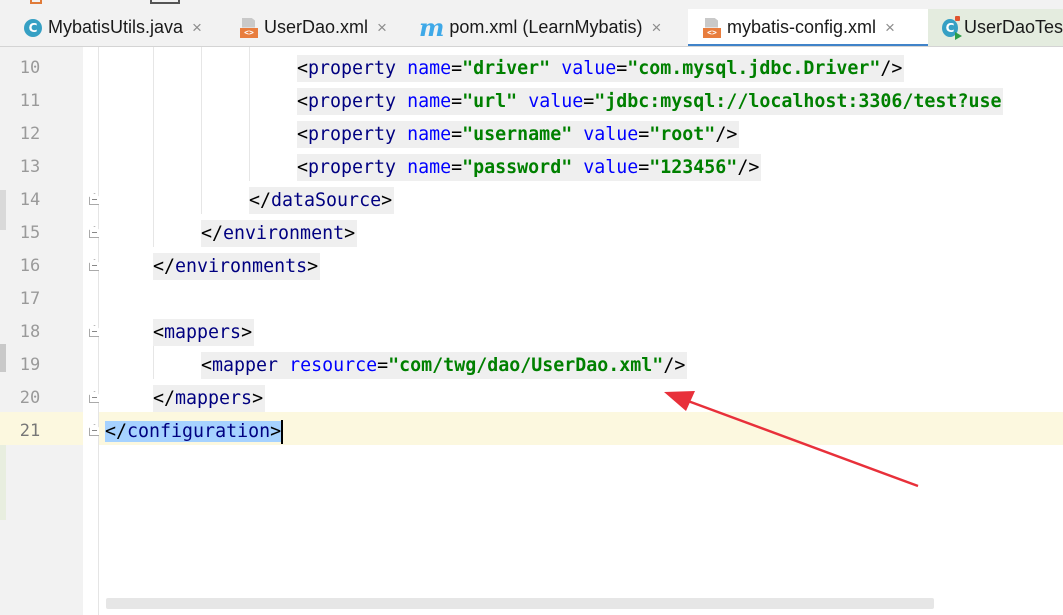 The width and height of the screenshot is (1063, 615). I want to click on annotation-arrow, so click(791, 439).